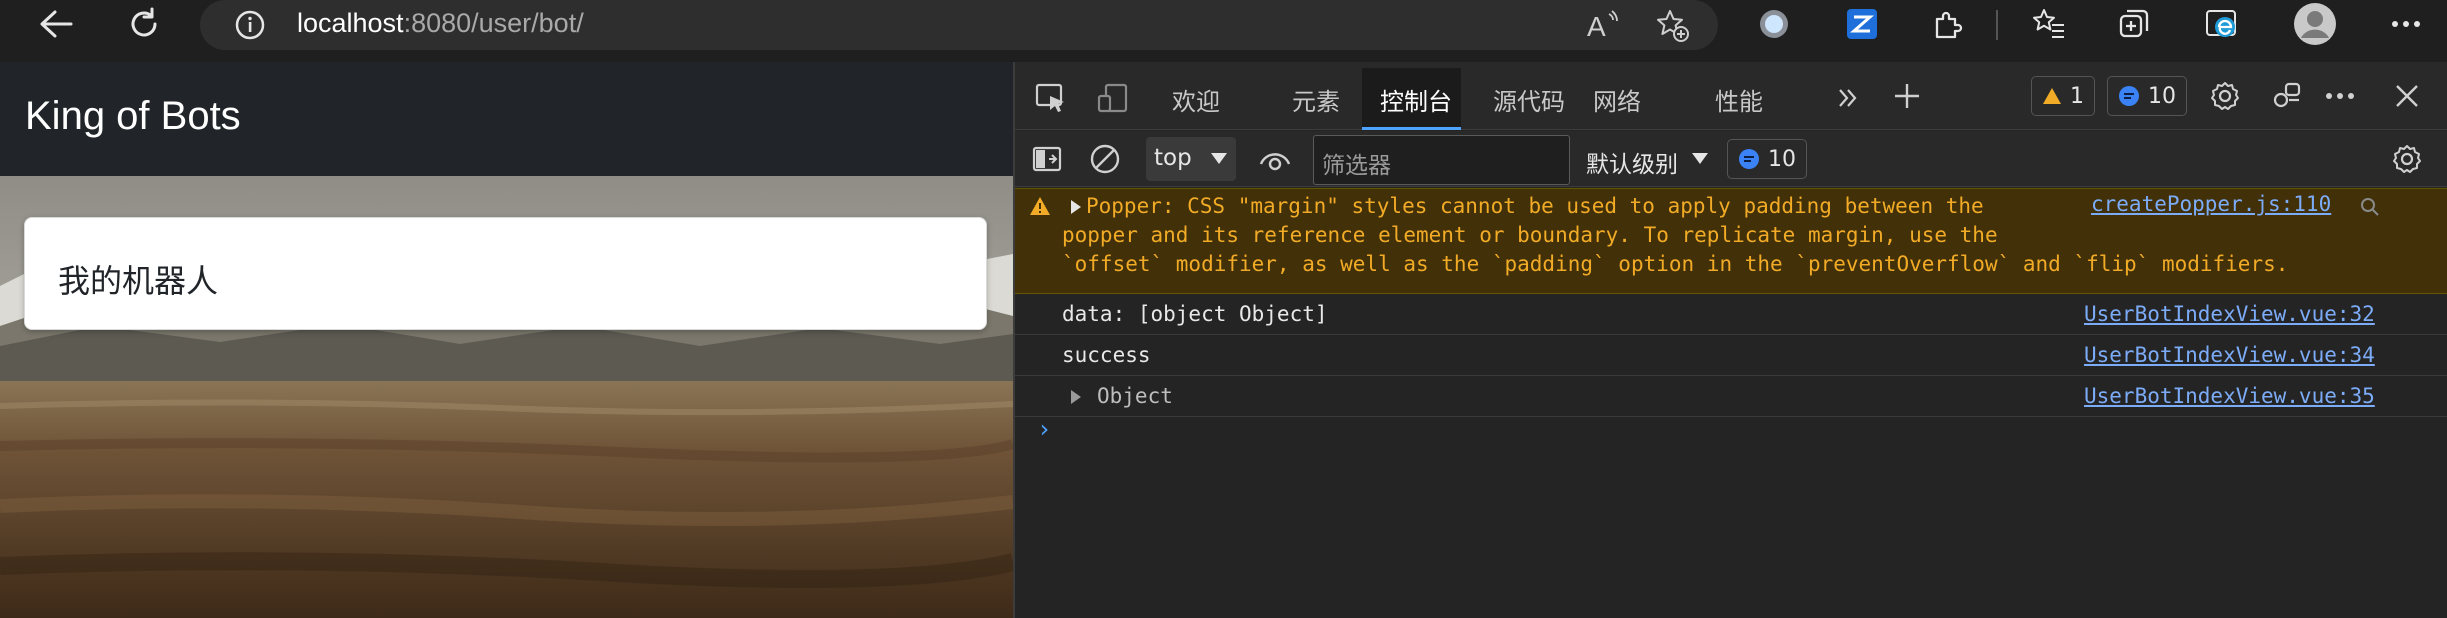  What do you see at coordinates (1316, 99) in the screenshot?
I see `tab-elements: 元素` at bounding box center [1316, 99].